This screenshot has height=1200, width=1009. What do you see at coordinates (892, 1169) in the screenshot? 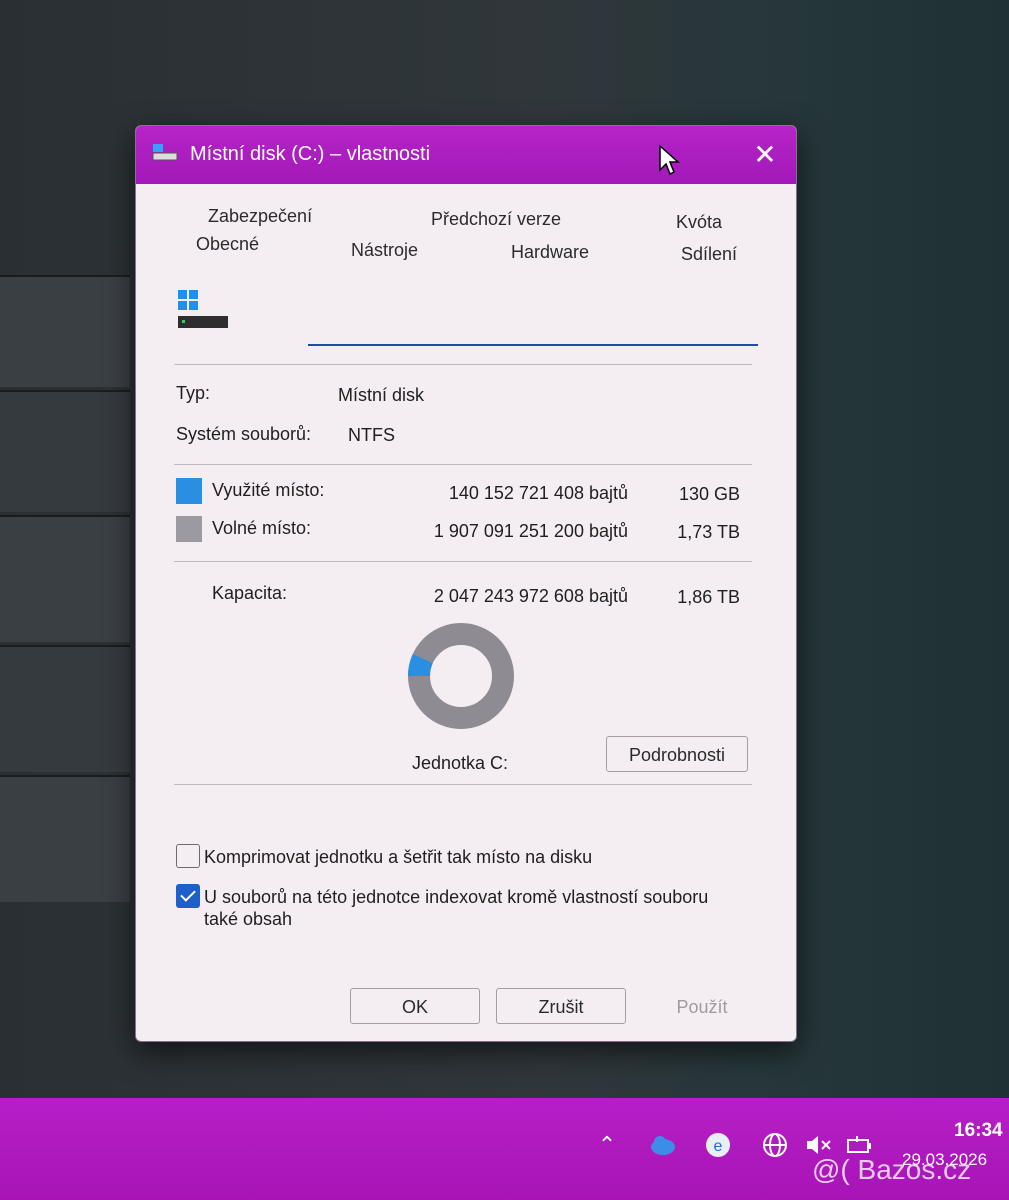
I see `watermark-text: @( Bazos.cz` at bounding box center [892, 1169].